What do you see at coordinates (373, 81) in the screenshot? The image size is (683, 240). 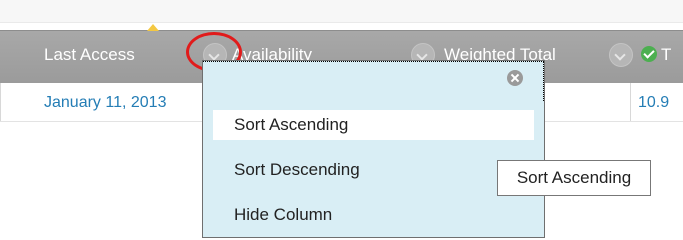 I see `menu-focus-outline` at bounding box center [373, 81].